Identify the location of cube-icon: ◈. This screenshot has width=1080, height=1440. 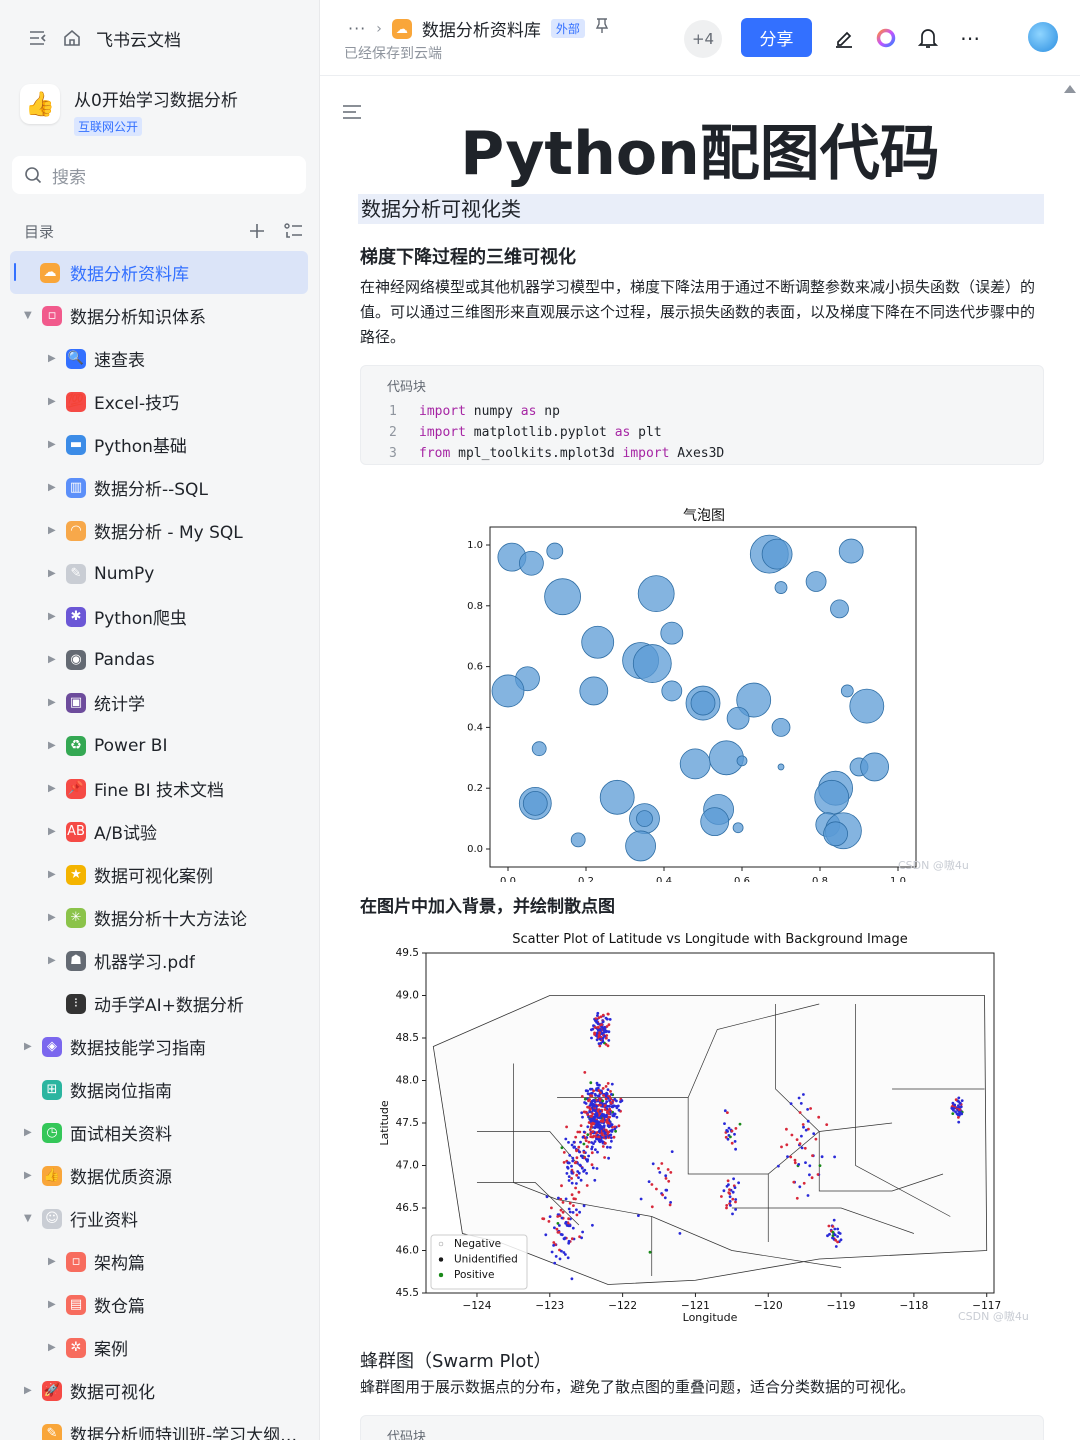
(52, 1046).